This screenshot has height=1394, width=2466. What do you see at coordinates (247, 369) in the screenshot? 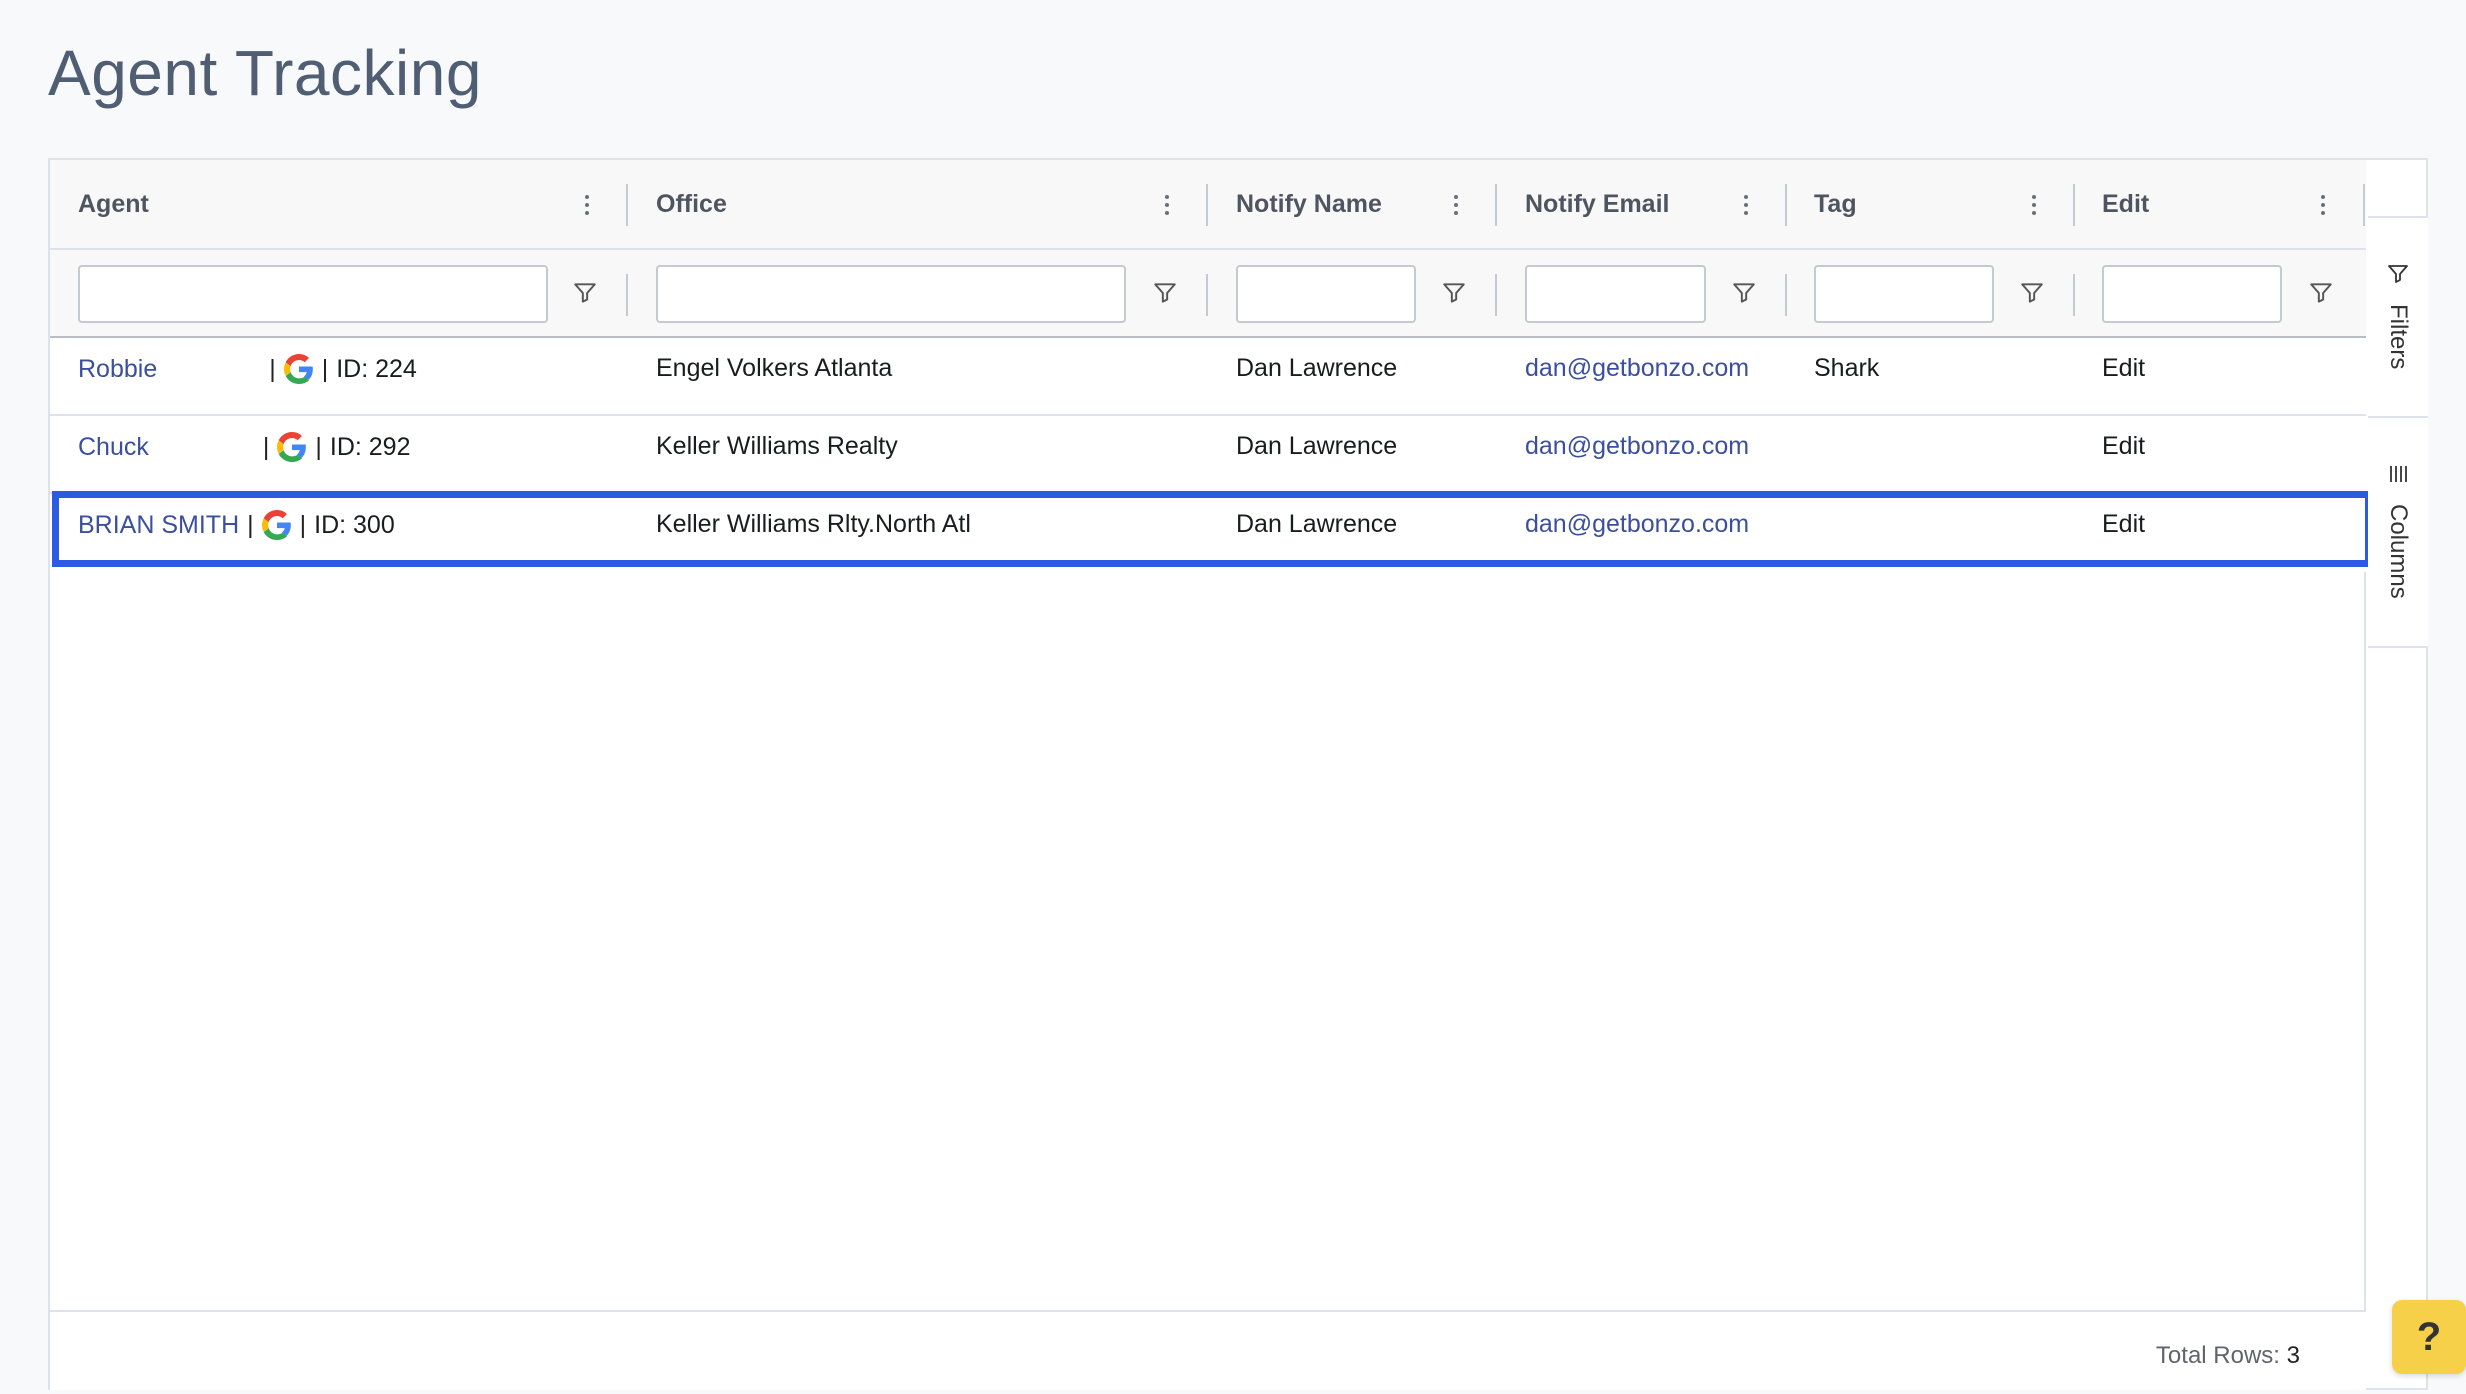
I see `agent-cell: Robbie | | ID: 224` at bounding box center [247, 369].